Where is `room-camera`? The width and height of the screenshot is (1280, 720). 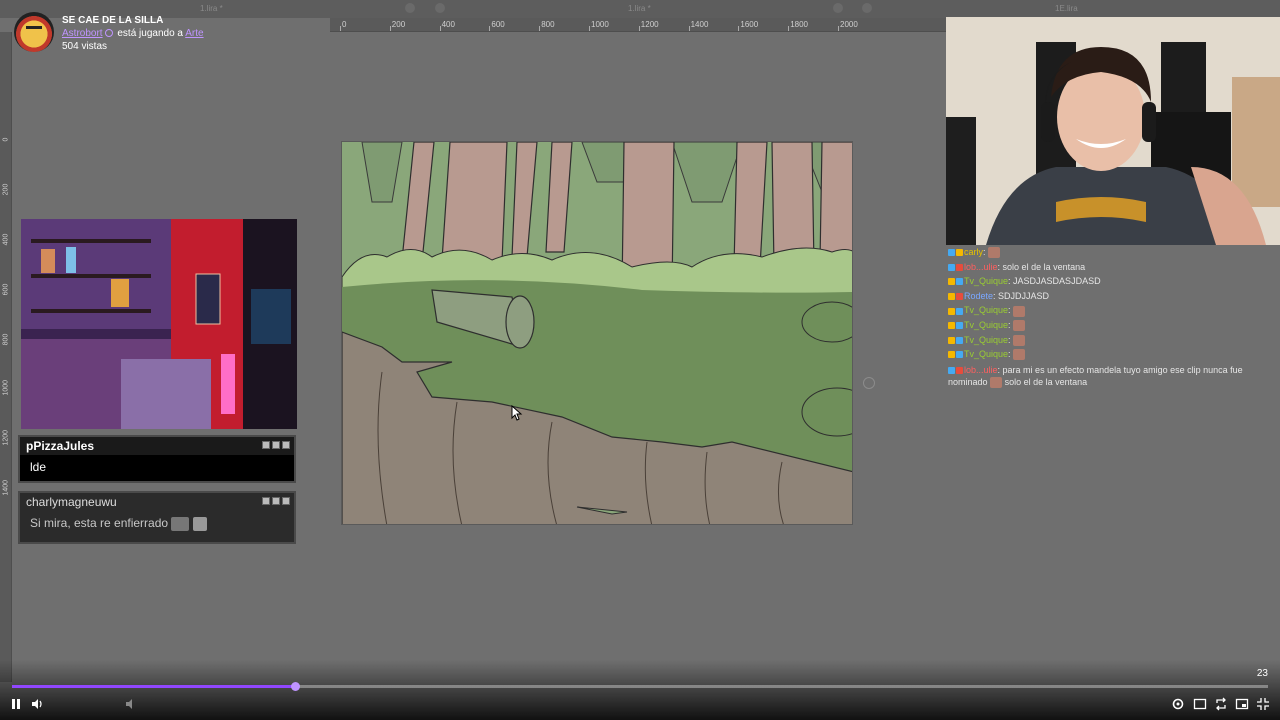
room-camera is located at coordinates (159, 324).